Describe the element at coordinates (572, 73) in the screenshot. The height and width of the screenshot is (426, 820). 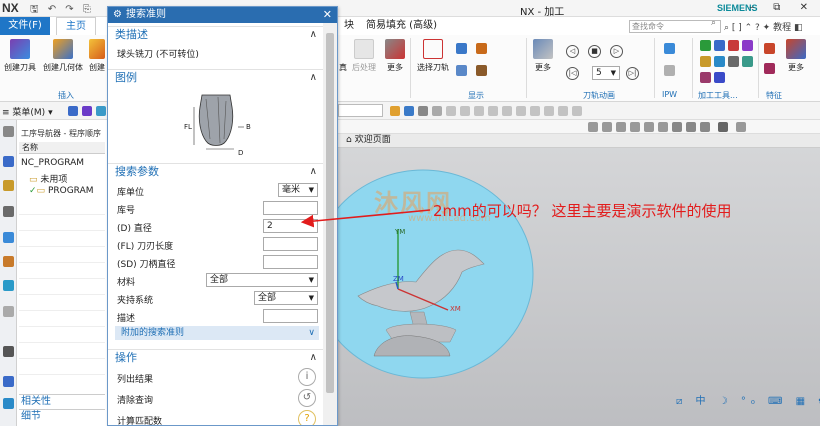
I see `step-back-icon: |◁` at that location.